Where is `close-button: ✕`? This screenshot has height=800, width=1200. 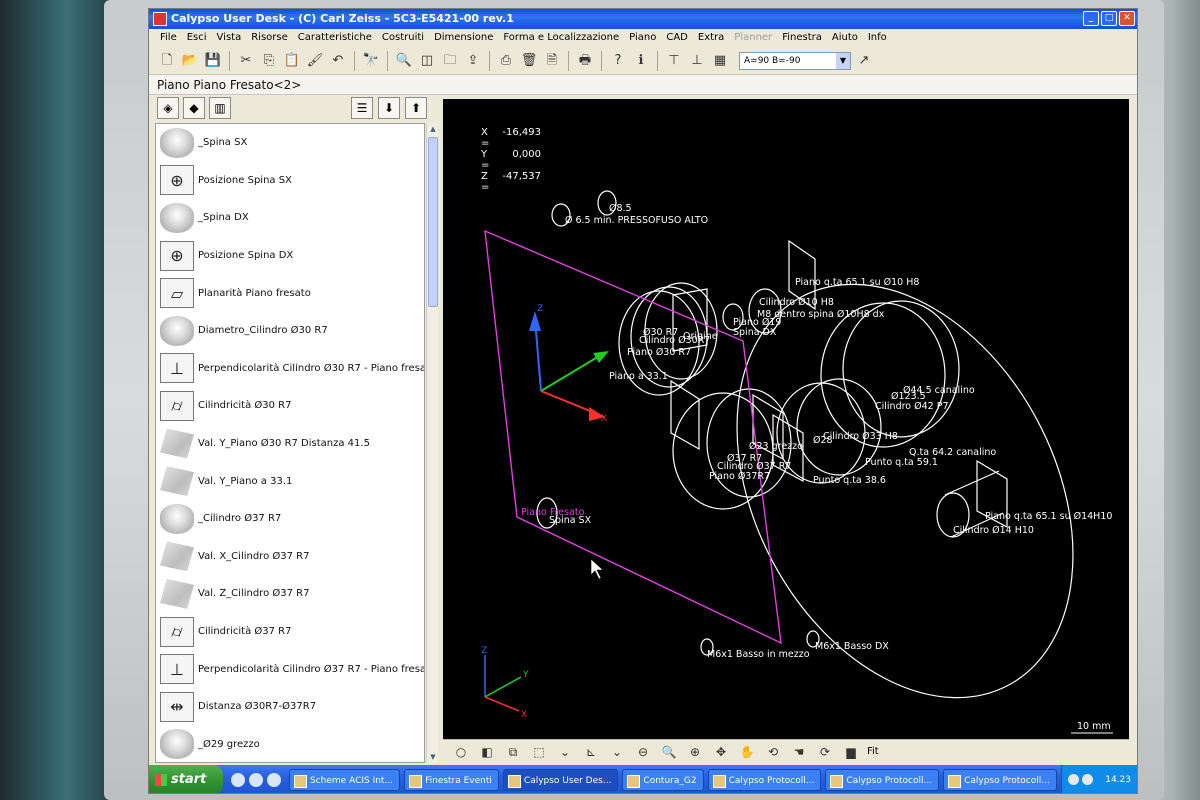
close-button: ✕ is located at coordinates (1127, 18).